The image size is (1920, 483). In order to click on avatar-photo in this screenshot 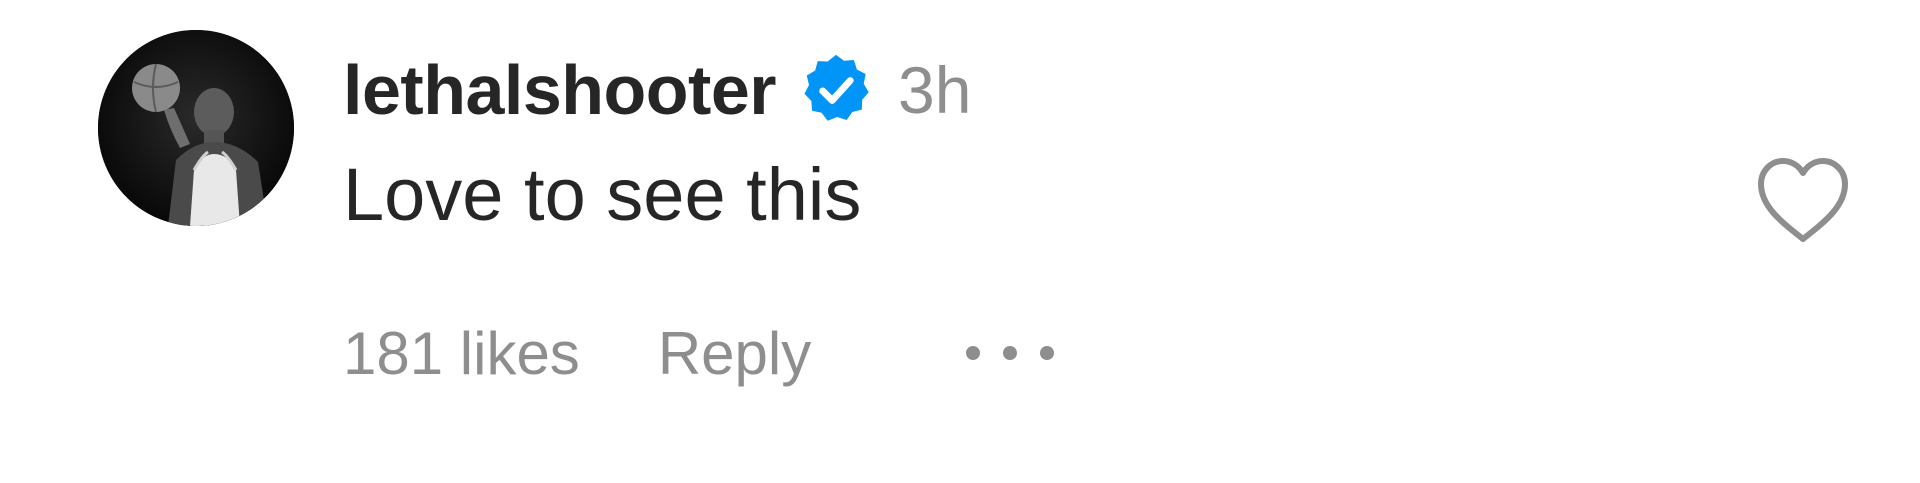, I will do `click(196, 128)`.